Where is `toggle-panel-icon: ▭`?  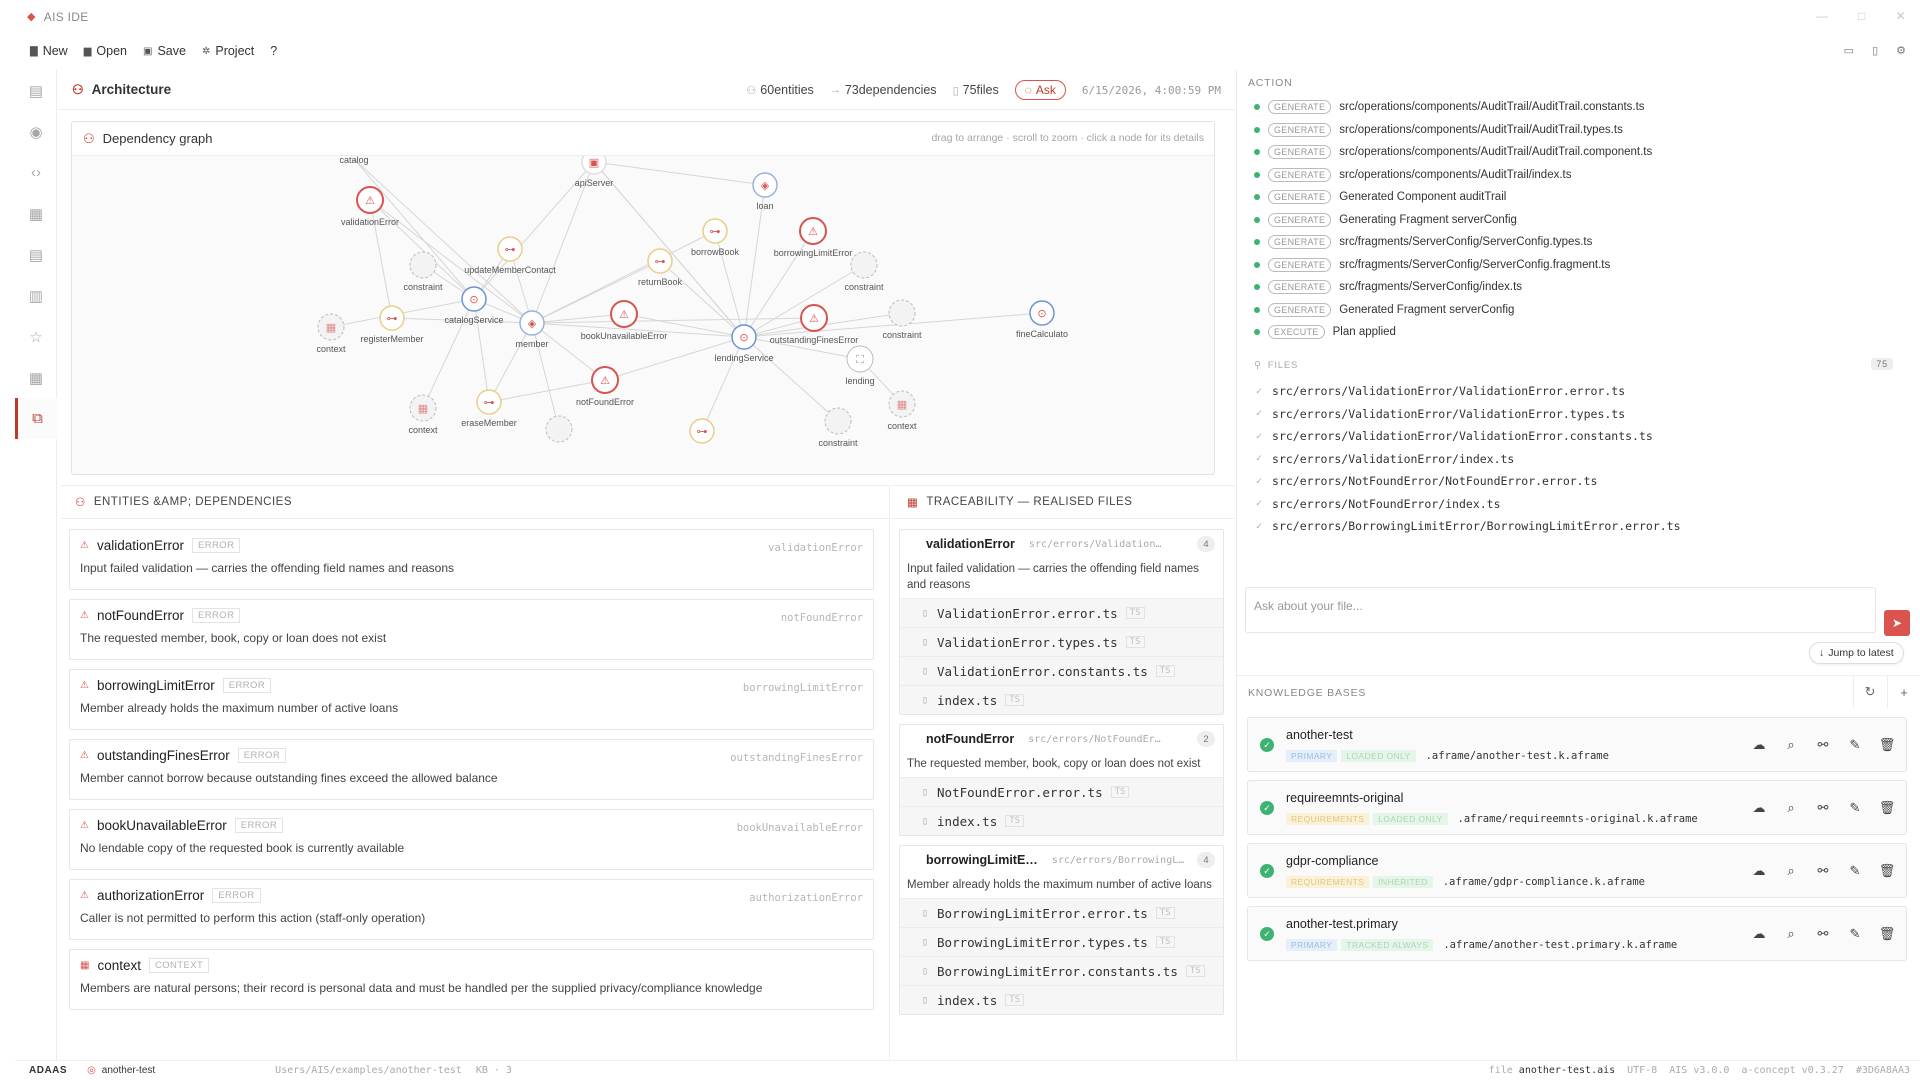 toggle-panel-icon: ▭ is located at coordinates (1849, 50).